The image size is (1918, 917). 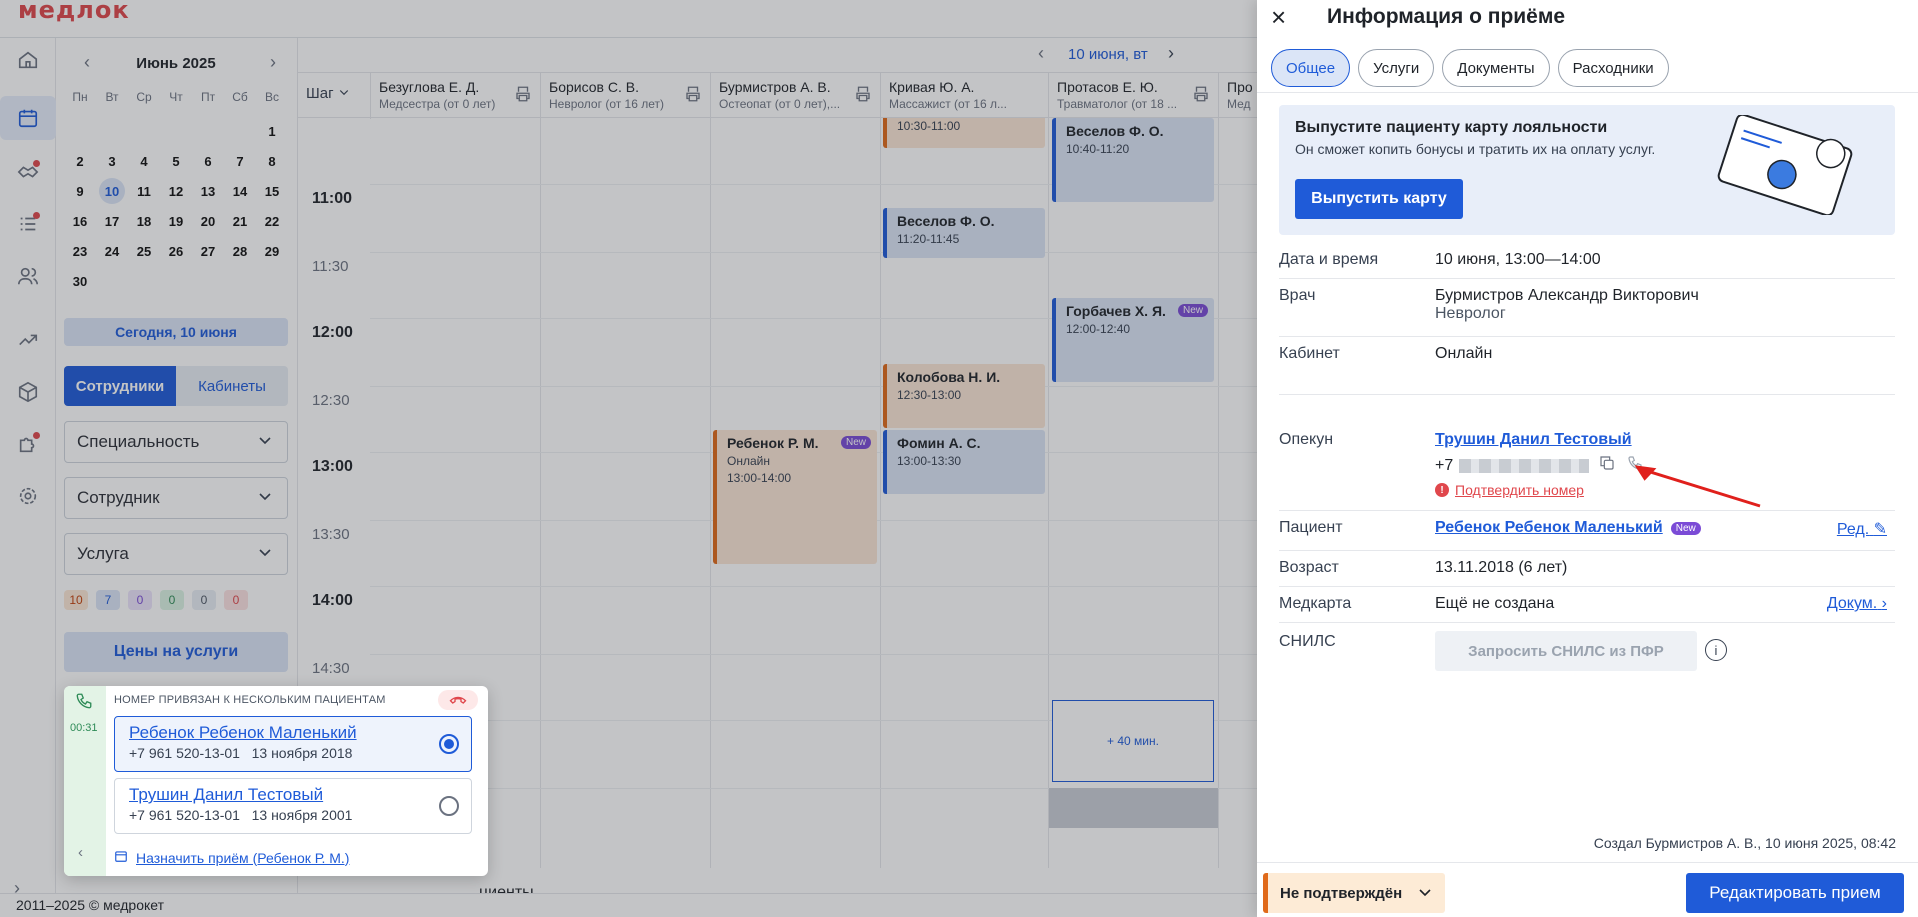 What do you see at coordinates (1496, 68) in the screenshot?
I see `tab-documents: Документы` at bounding box center [1496, 68].